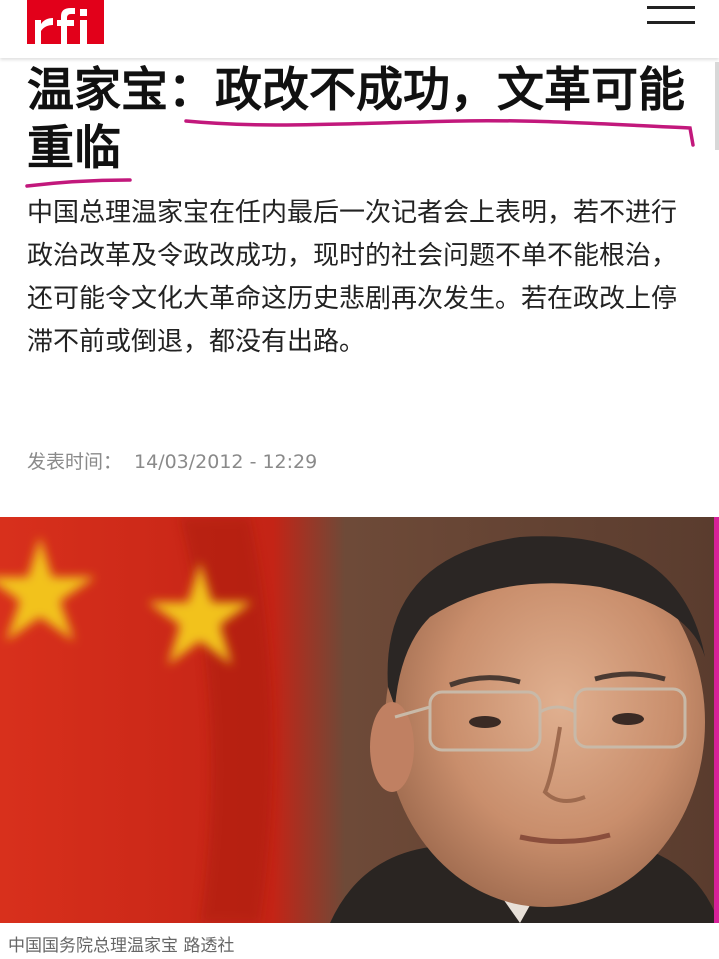 The width and height of the screenshot is (719, 959). What do you see at coordinates (716, 720) in the screenshot?
I see `photo-edge` at bounding box center [716, 720].